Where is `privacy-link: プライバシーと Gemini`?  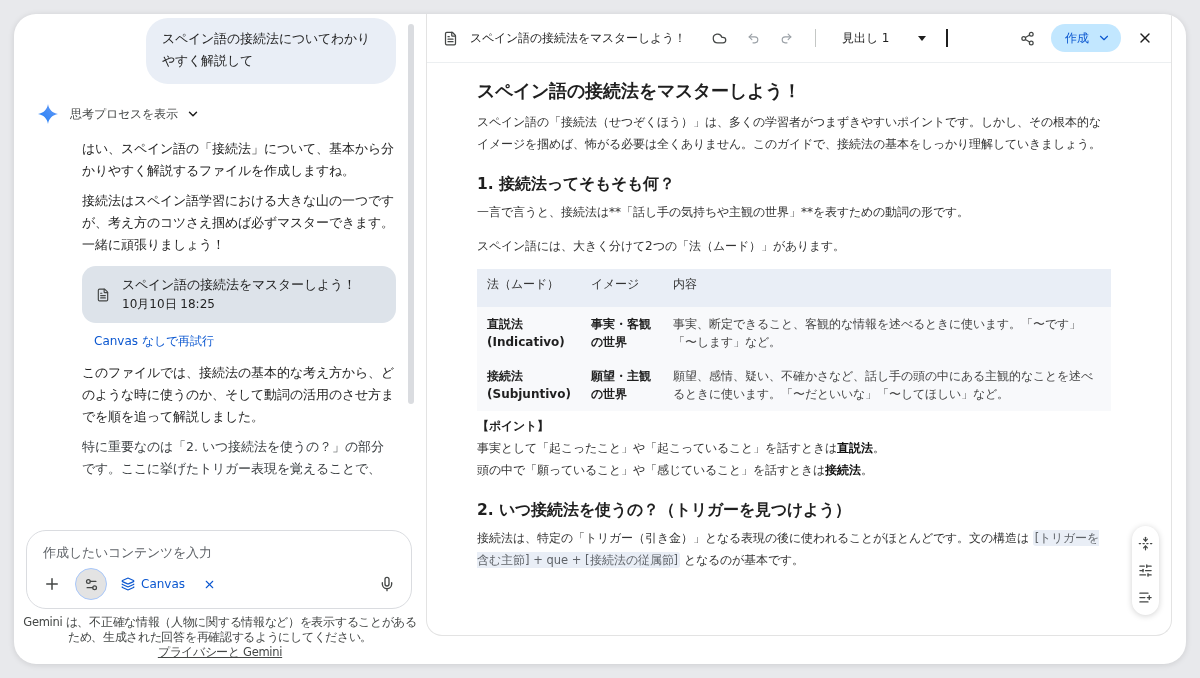 privacy-link: プライバシーと Gemini is located at coordinates (220, 652).